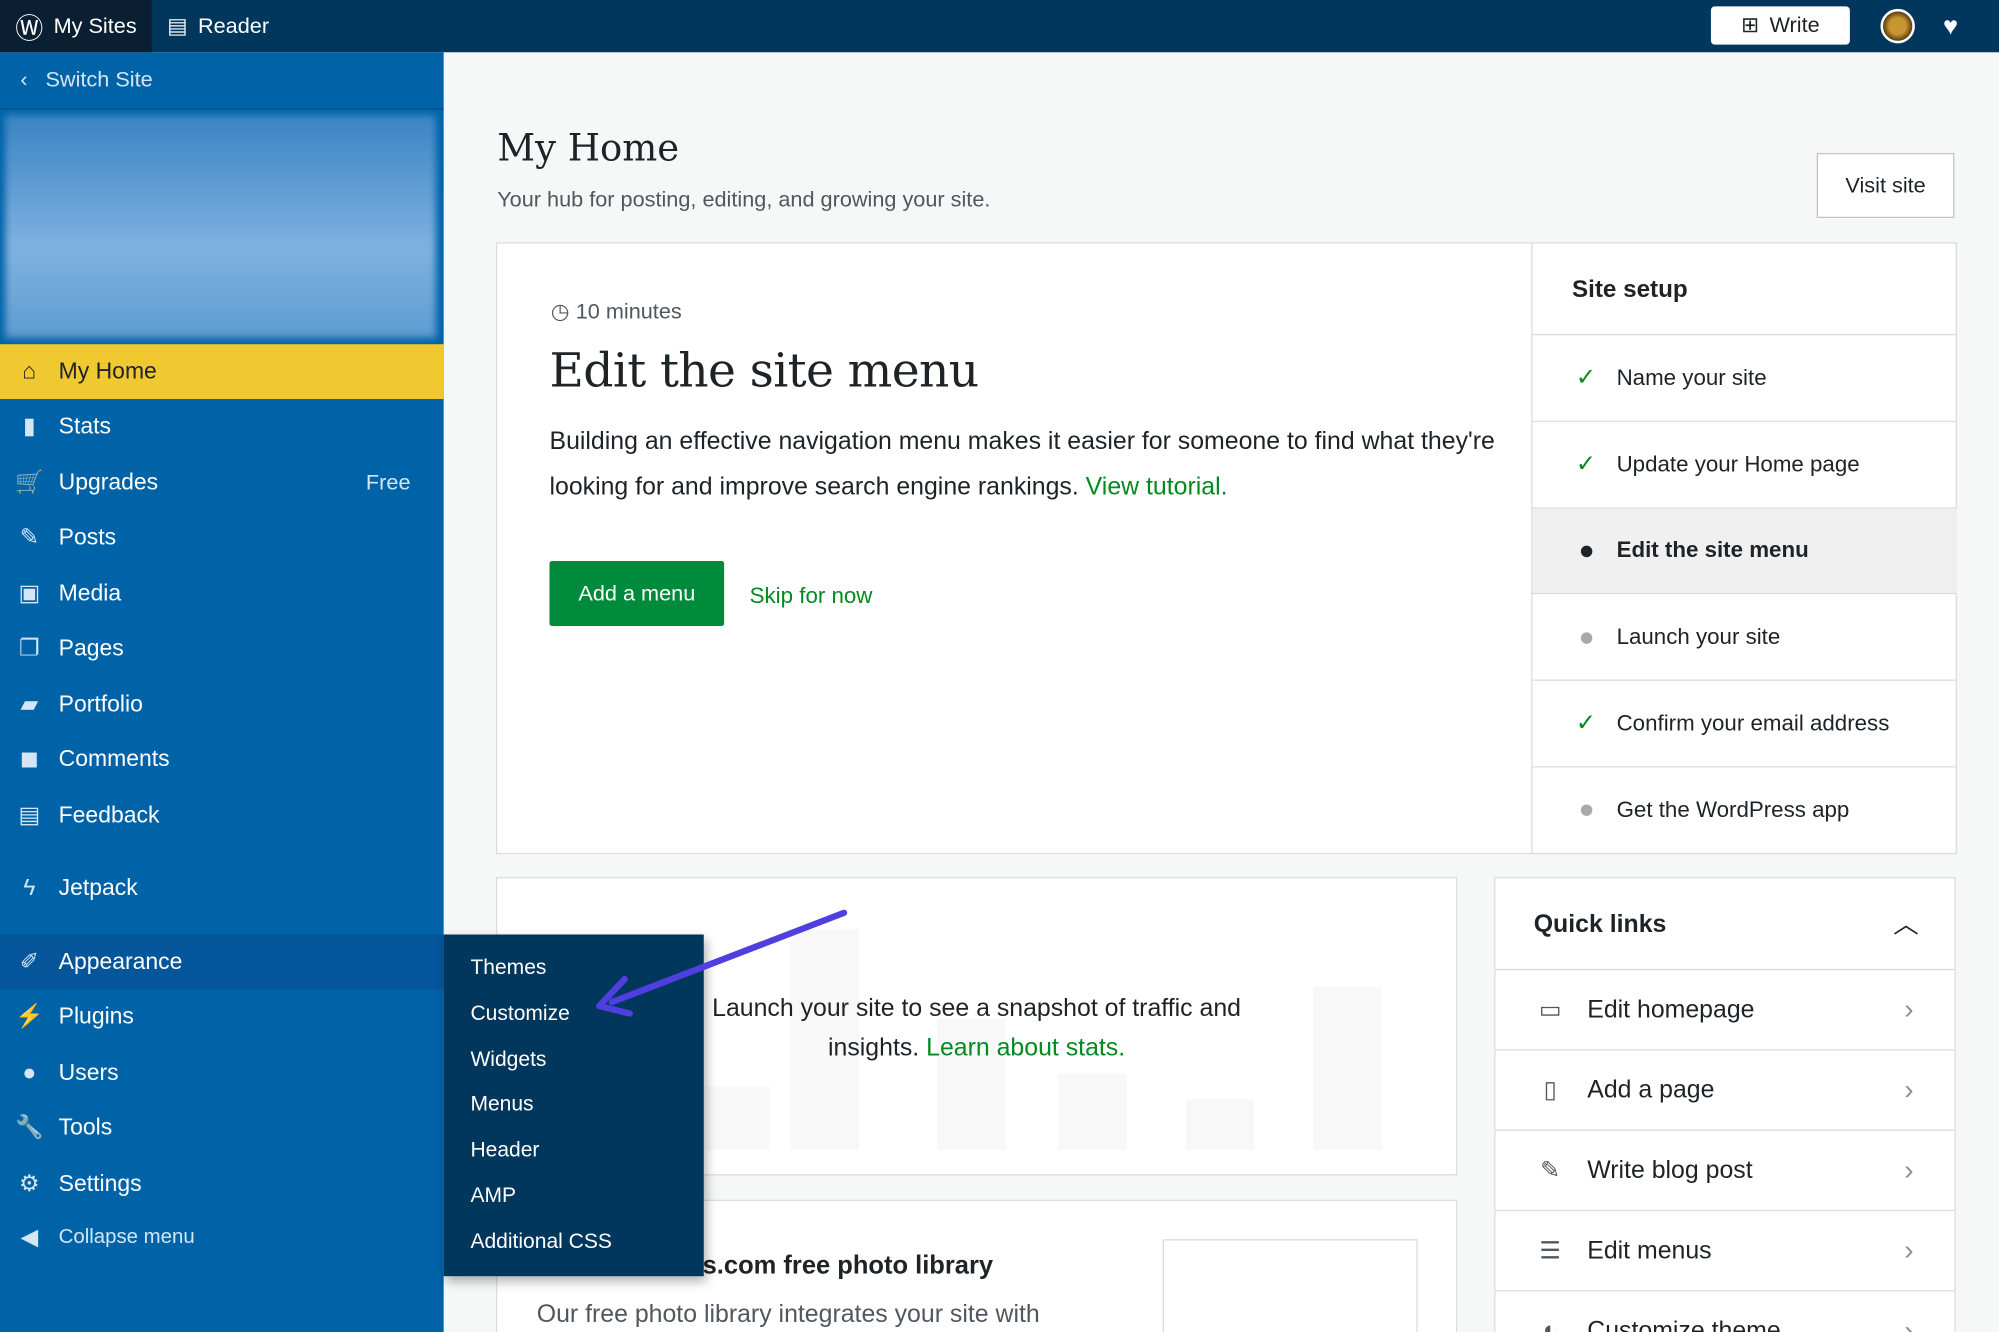 The image size is (1999, 1332). I want to click on annotation-arrow, so click(722, 963).